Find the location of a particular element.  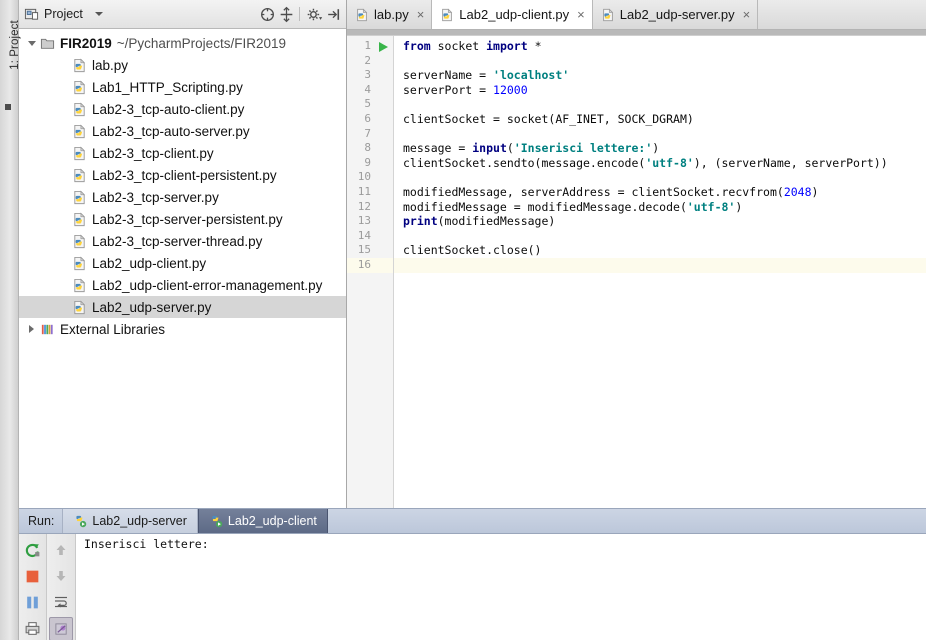

run-tab: Lab2_udp-server is located at coordinates (130, 521).